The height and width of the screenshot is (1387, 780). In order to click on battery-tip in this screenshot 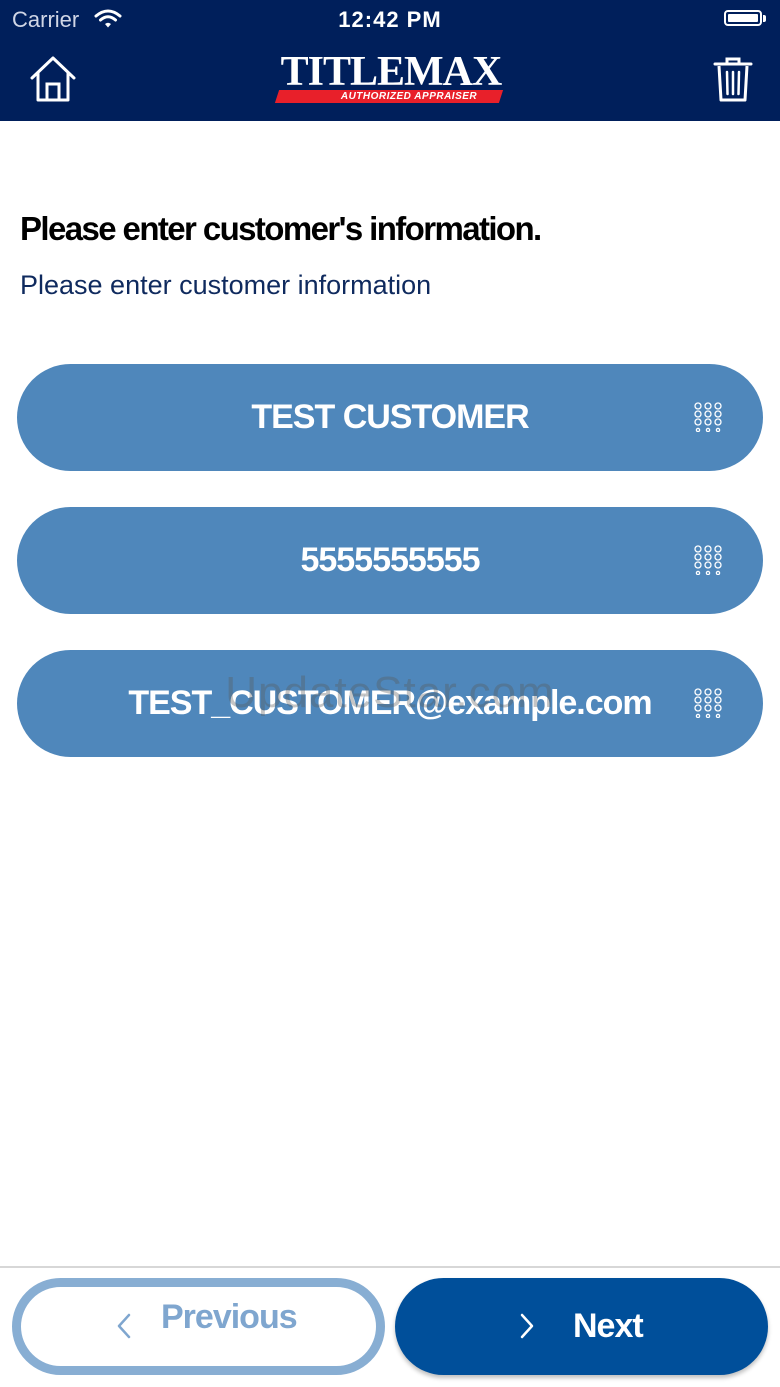, I will do `click(764, 18)`.